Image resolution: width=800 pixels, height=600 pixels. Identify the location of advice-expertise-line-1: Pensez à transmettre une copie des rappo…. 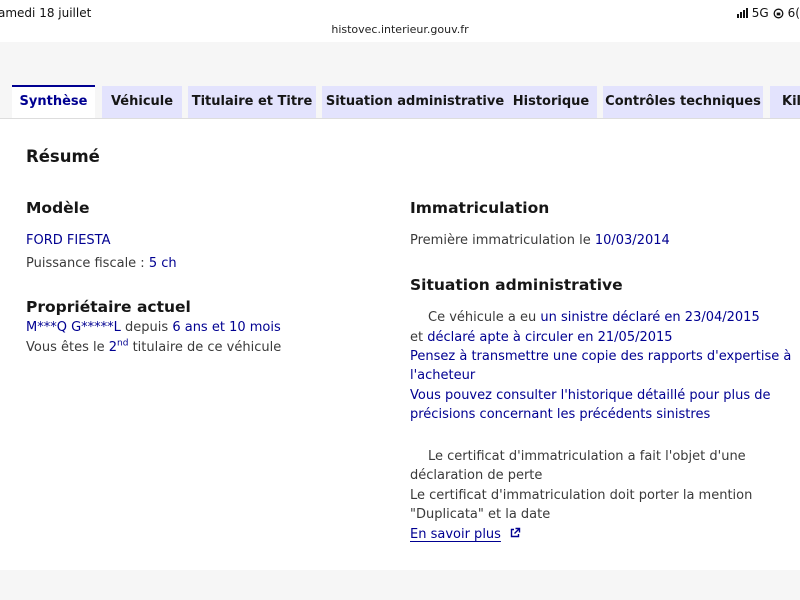
(601, 356).